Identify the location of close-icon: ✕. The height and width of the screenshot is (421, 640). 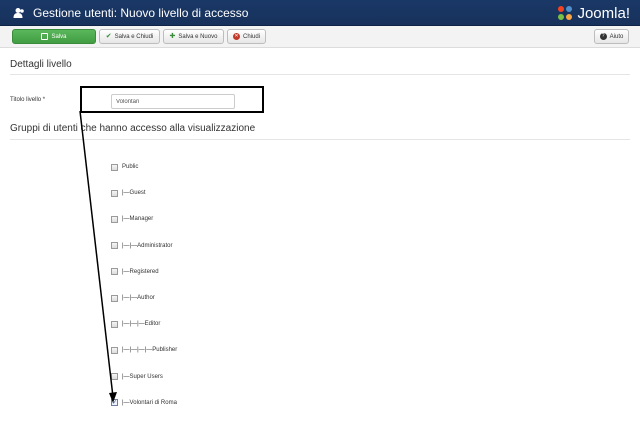
(236, 36).